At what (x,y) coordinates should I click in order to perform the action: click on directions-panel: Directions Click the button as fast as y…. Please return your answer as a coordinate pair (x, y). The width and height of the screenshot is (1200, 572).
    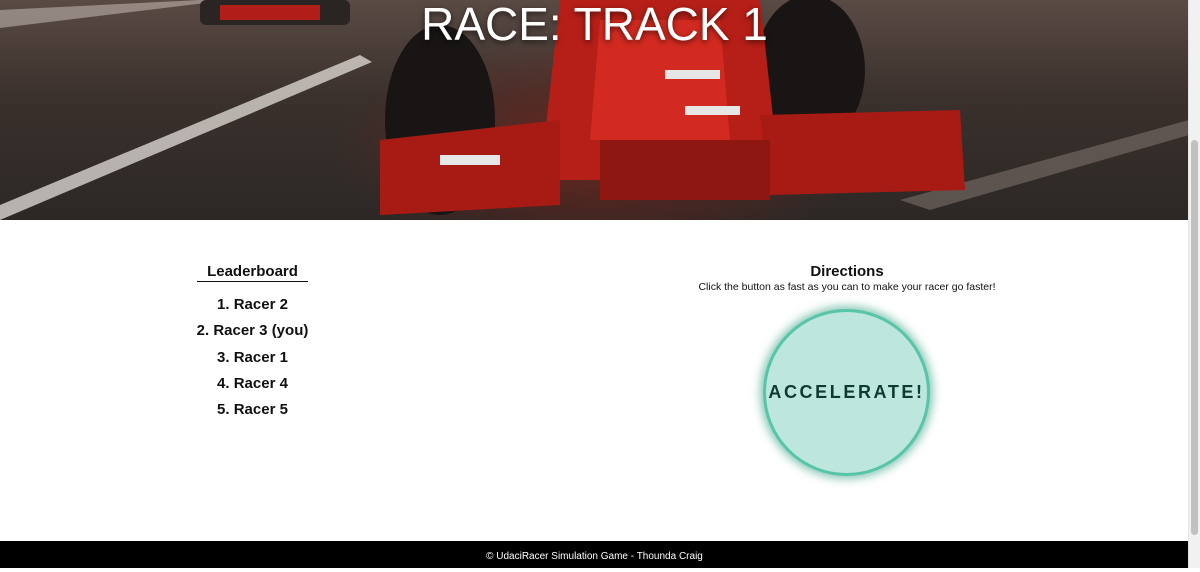
    Looking at the image, I should click on (847, 278).